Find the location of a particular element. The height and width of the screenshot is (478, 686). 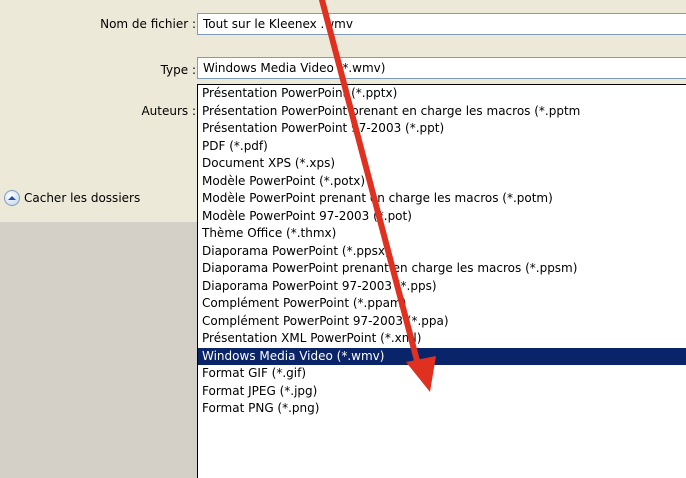

filename-label: Nom de fichier : is located at coordinates (148, 24).